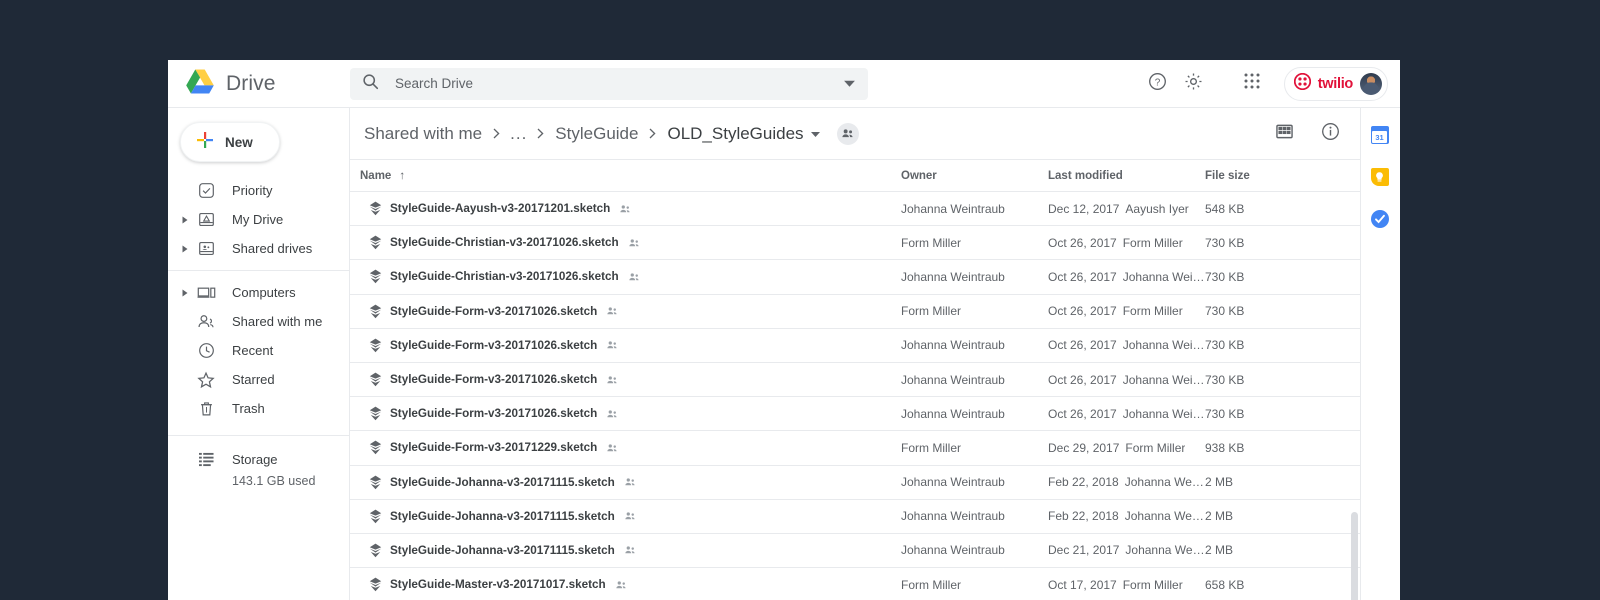 The image size is (1600, 600). Describe the element at coordinates (277, 321) in the screenshot. I see `sidebar-item-label: Shared with me` at that location.